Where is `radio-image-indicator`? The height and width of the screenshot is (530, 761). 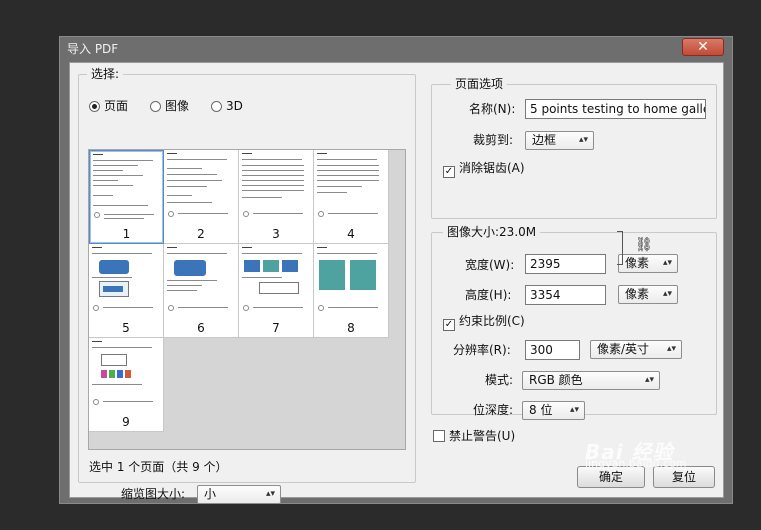 radio-image-indicator is located at coordinates (155, 106).